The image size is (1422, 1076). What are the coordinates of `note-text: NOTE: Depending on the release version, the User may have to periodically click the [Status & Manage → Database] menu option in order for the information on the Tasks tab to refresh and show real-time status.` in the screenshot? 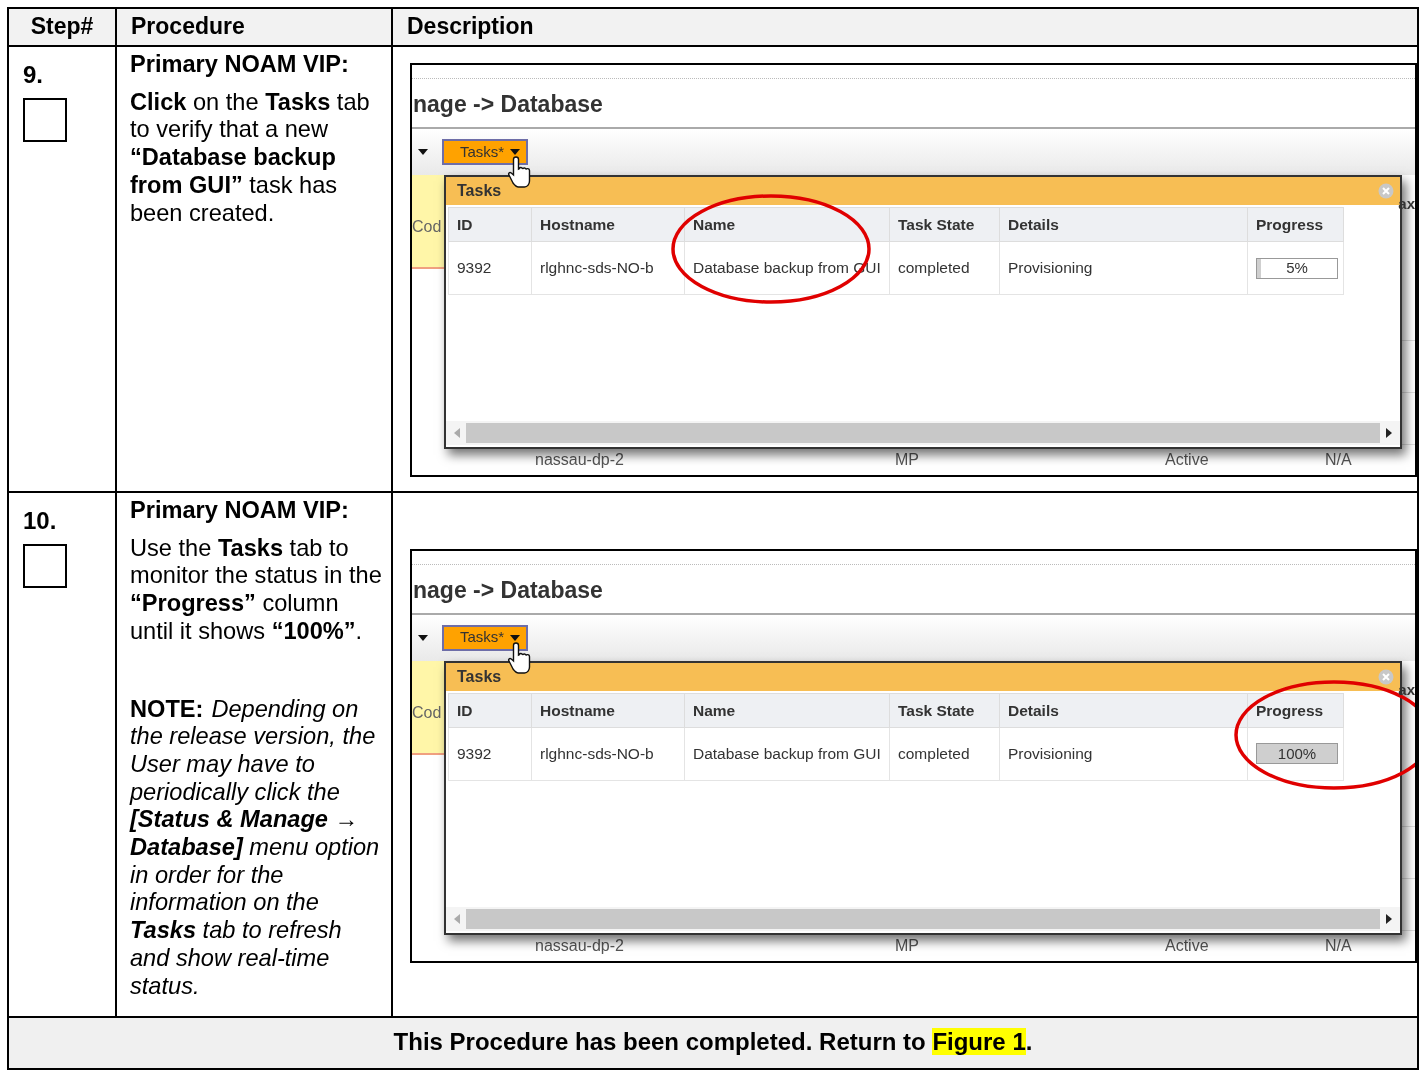 It's located at (255, 848).